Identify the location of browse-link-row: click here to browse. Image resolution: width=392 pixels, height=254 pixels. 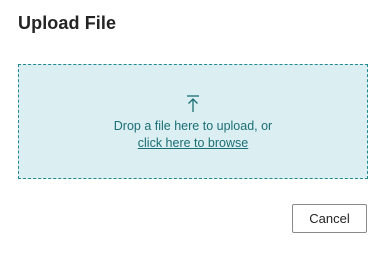
(193, 143).